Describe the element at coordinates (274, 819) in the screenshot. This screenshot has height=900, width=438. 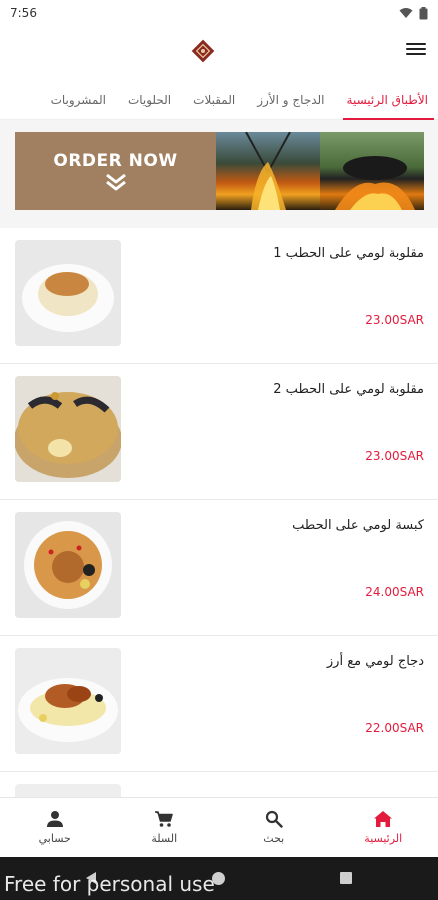
I see `search-icon` at that location.